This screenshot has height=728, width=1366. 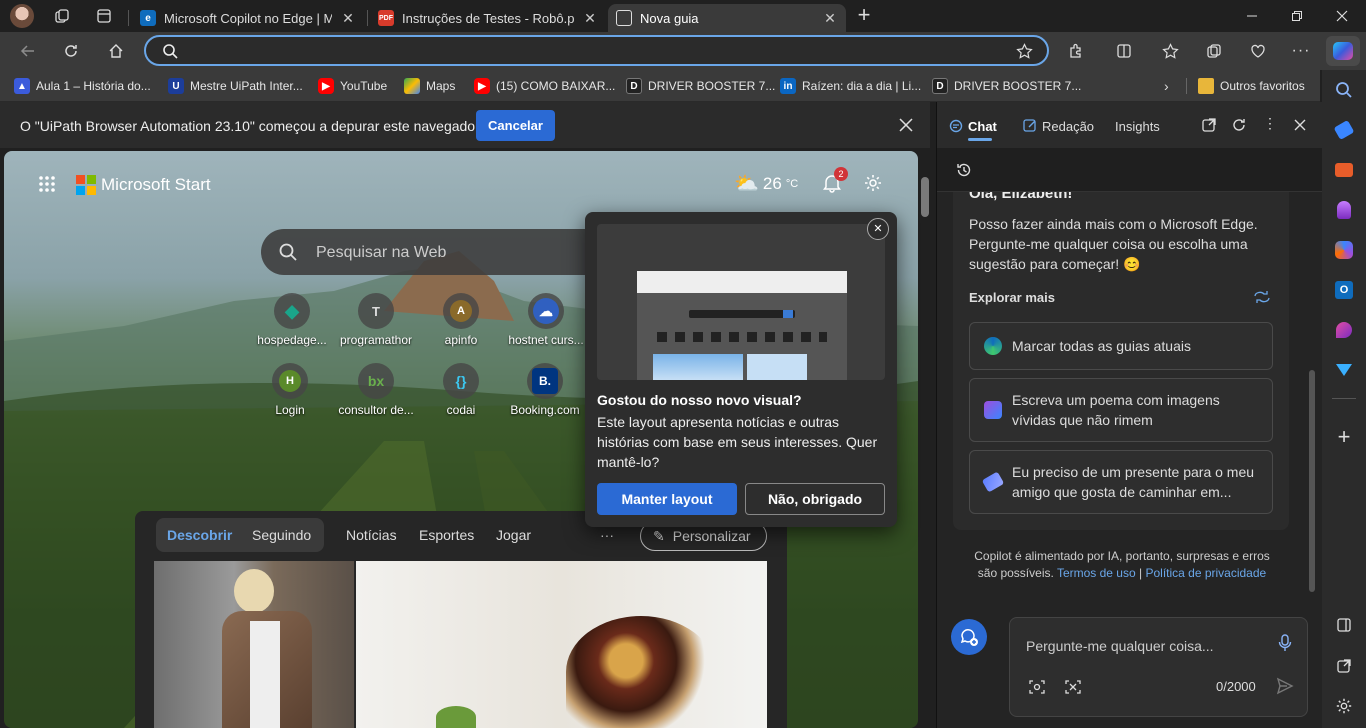 I want to click on new-topic-button, so click(x=969, y=637).